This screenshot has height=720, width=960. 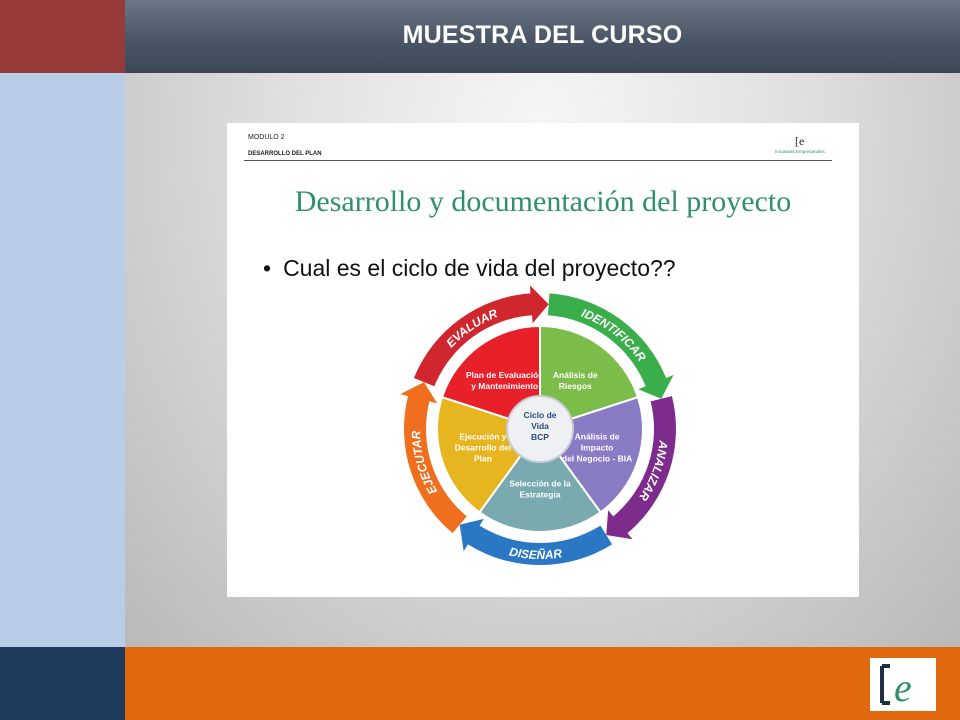 I want to click on center-label: Vida, so click(x=540, y=426).